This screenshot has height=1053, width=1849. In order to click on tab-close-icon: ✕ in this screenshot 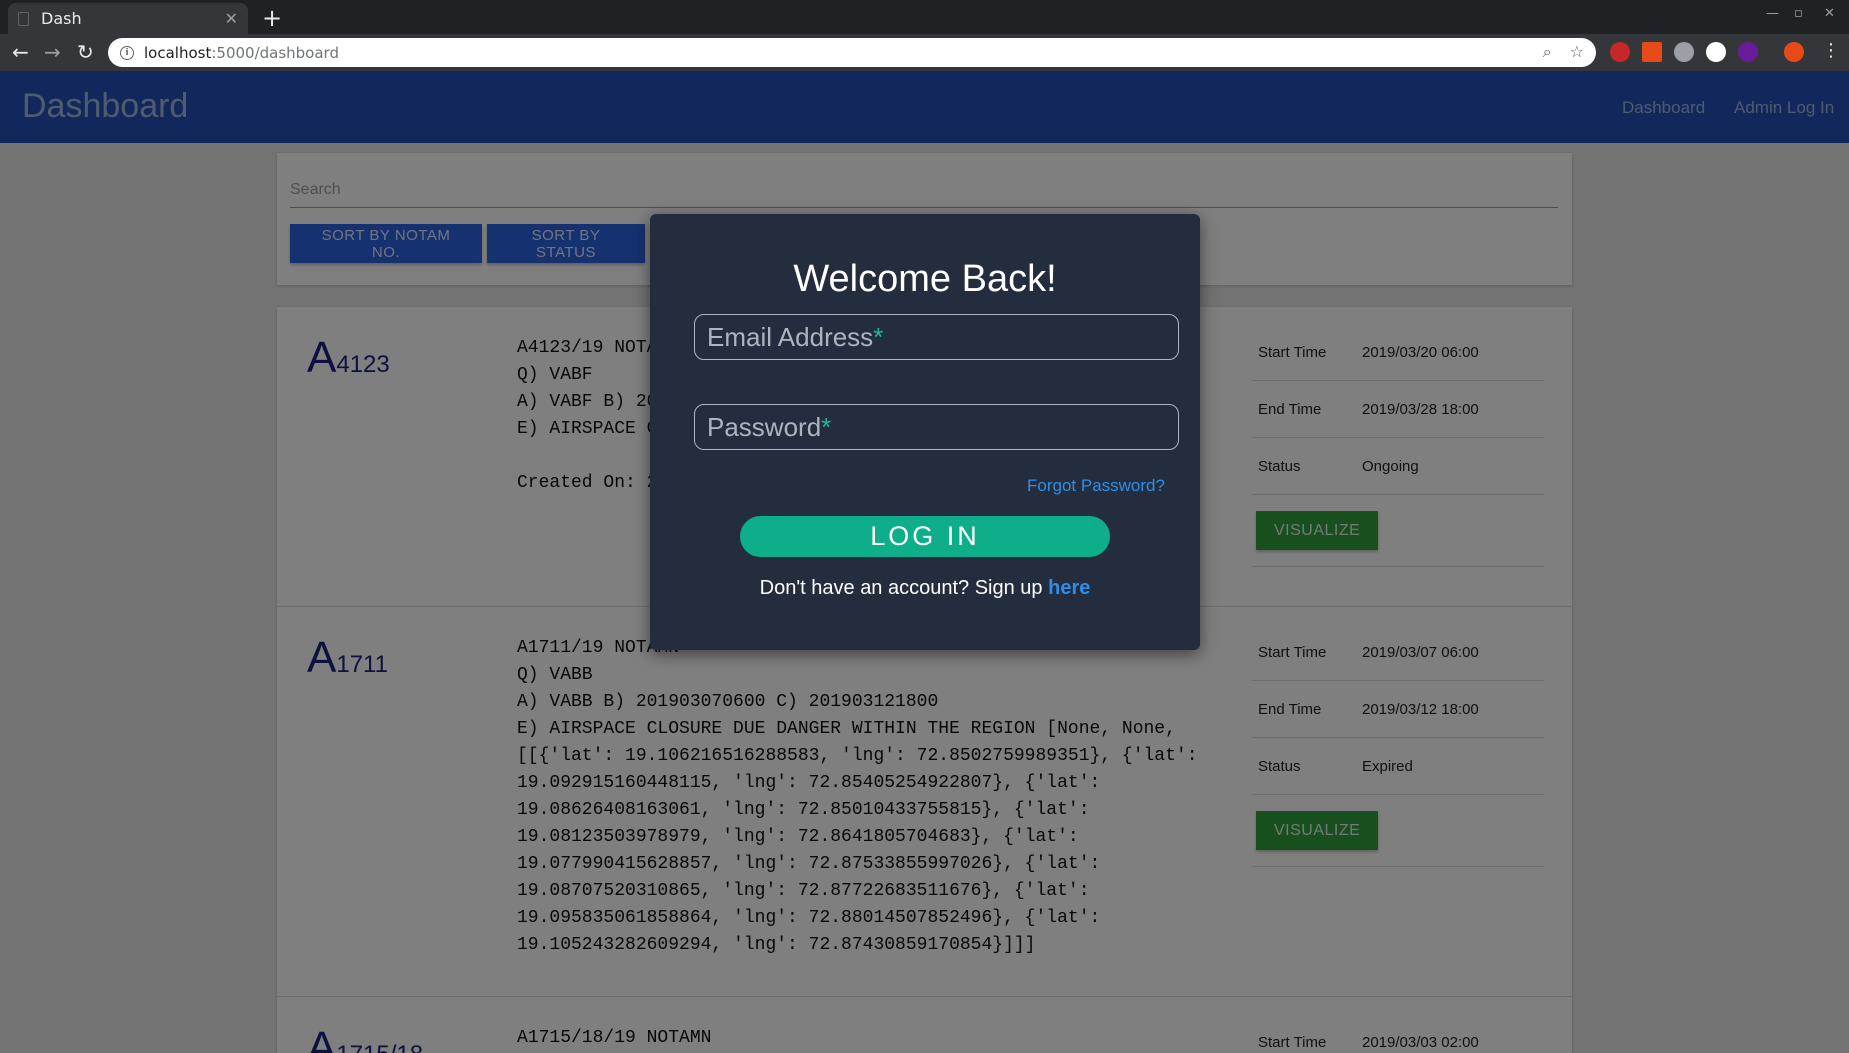, I will do `click(231, 18)`.